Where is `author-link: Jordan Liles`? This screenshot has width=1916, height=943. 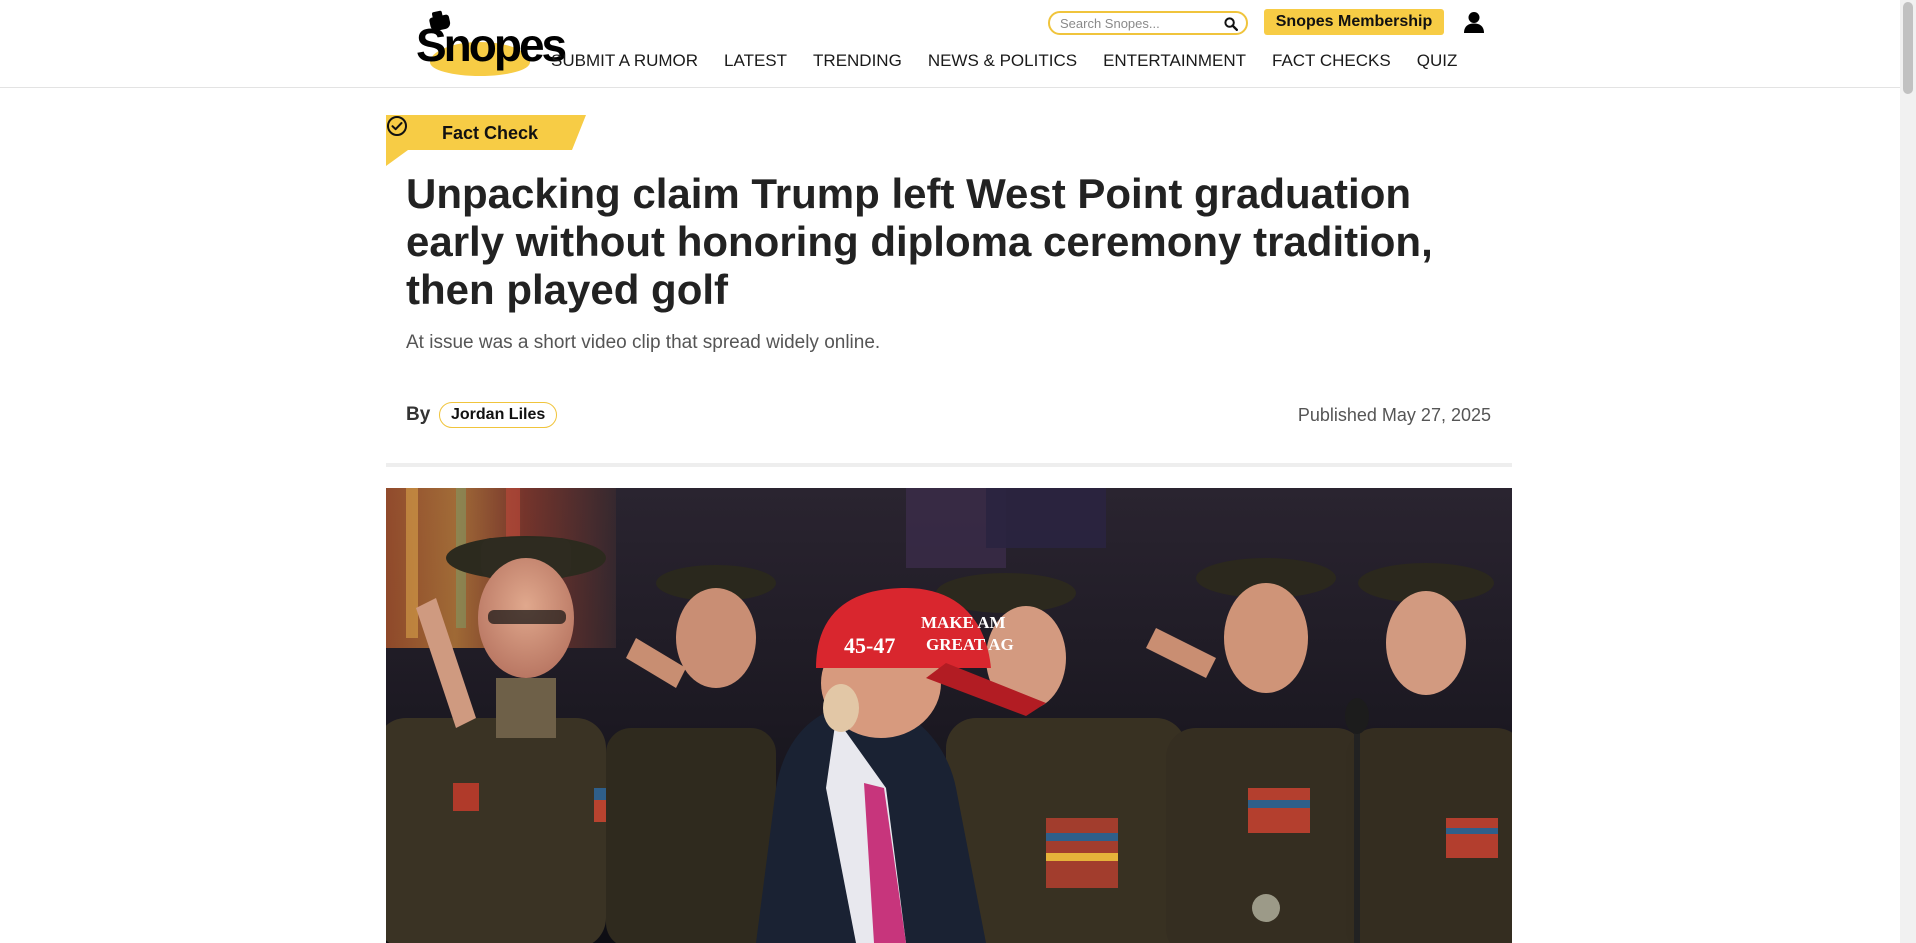 author-link: Jordan Liles is located at coordinates (498, 415).